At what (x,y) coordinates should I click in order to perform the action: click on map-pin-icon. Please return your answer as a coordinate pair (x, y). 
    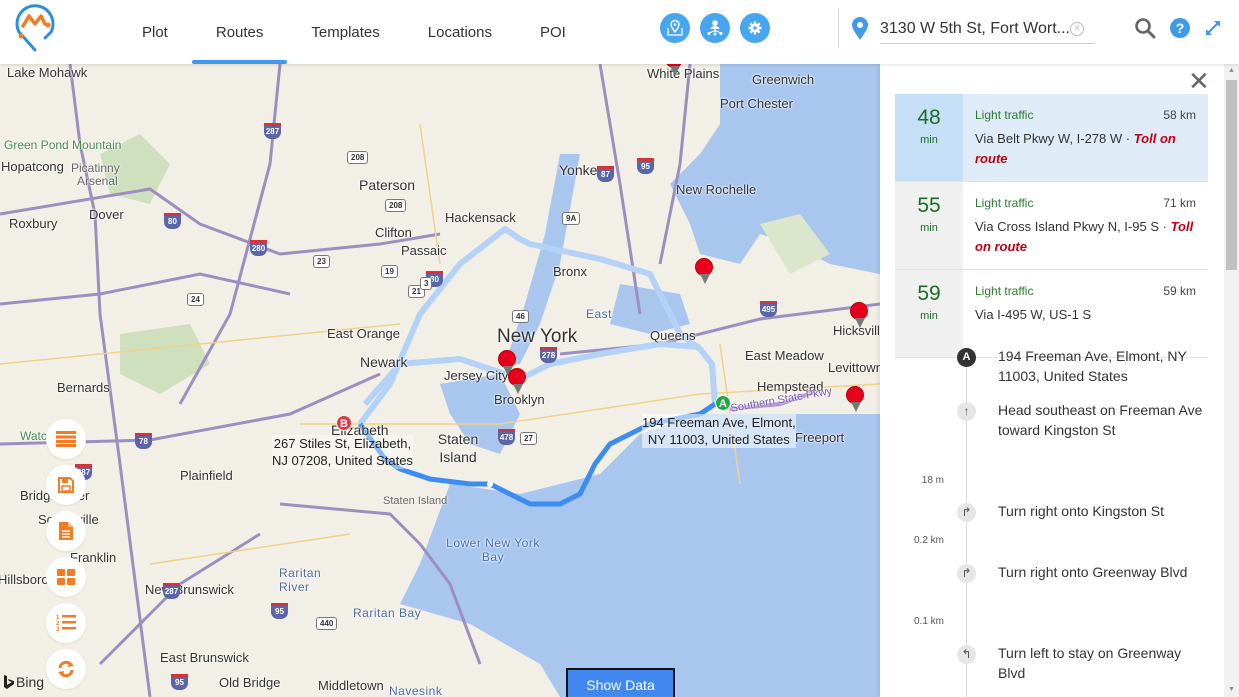
    Looking at the image, I should click on (675, 27).